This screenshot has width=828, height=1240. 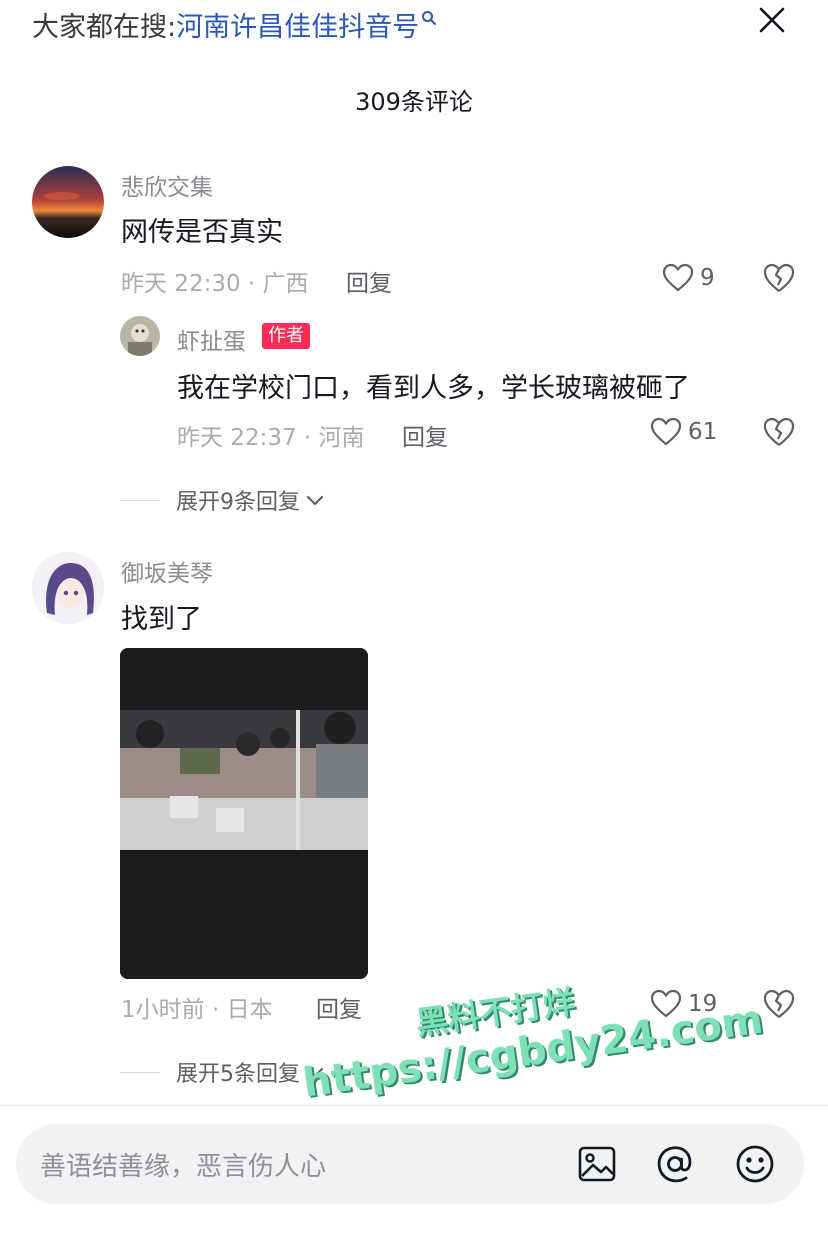 I want to click on comment-input-placeholder: 善语结善缘，恶言伤人心, so click(x=183, y=1167).